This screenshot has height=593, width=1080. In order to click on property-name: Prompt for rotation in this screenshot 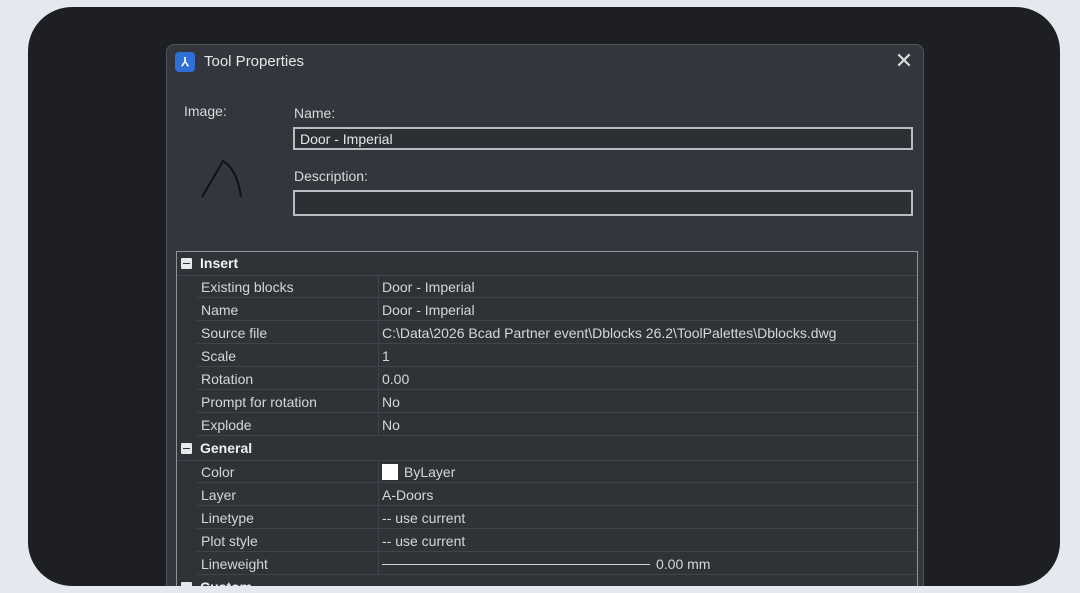, I will do `click(288, 402)`.